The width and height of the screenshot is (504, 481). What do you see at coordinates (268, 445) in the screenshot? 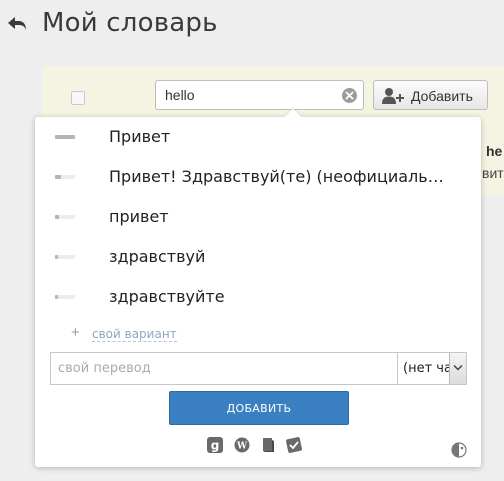
I see `book-icon` at bounding box center [268, 445].